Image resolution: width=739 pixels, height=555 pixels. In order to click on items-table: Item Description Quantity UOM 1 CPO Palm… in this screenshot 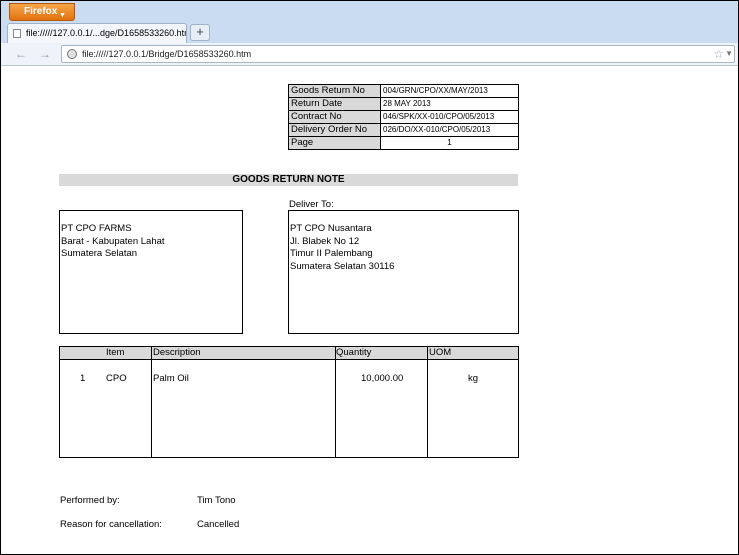, I will do `click(289, 402)`.